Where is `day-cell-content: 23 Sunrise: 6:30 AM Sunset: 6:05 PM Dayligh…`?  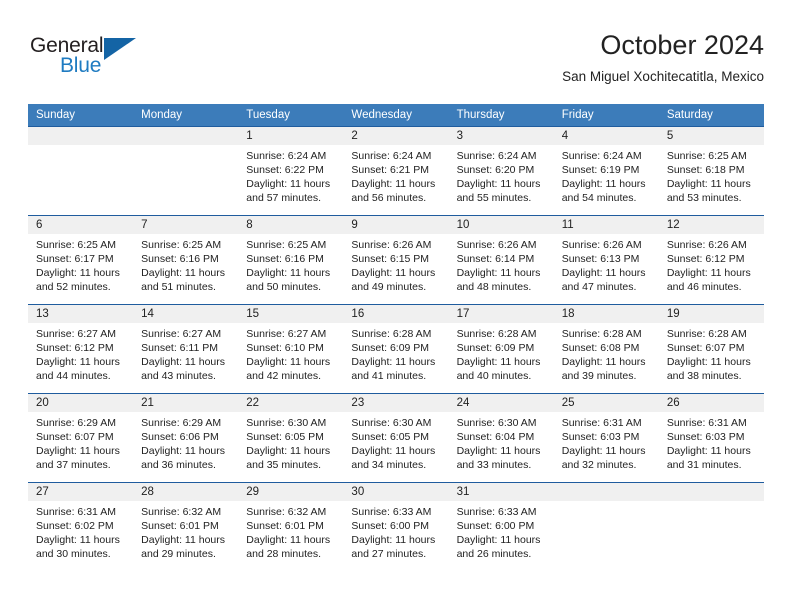
day-cell-content: 23 Sunrise: 6:30 AM Sunset: 6:05 PM Dayligh… is located at coordinates (396, 438).